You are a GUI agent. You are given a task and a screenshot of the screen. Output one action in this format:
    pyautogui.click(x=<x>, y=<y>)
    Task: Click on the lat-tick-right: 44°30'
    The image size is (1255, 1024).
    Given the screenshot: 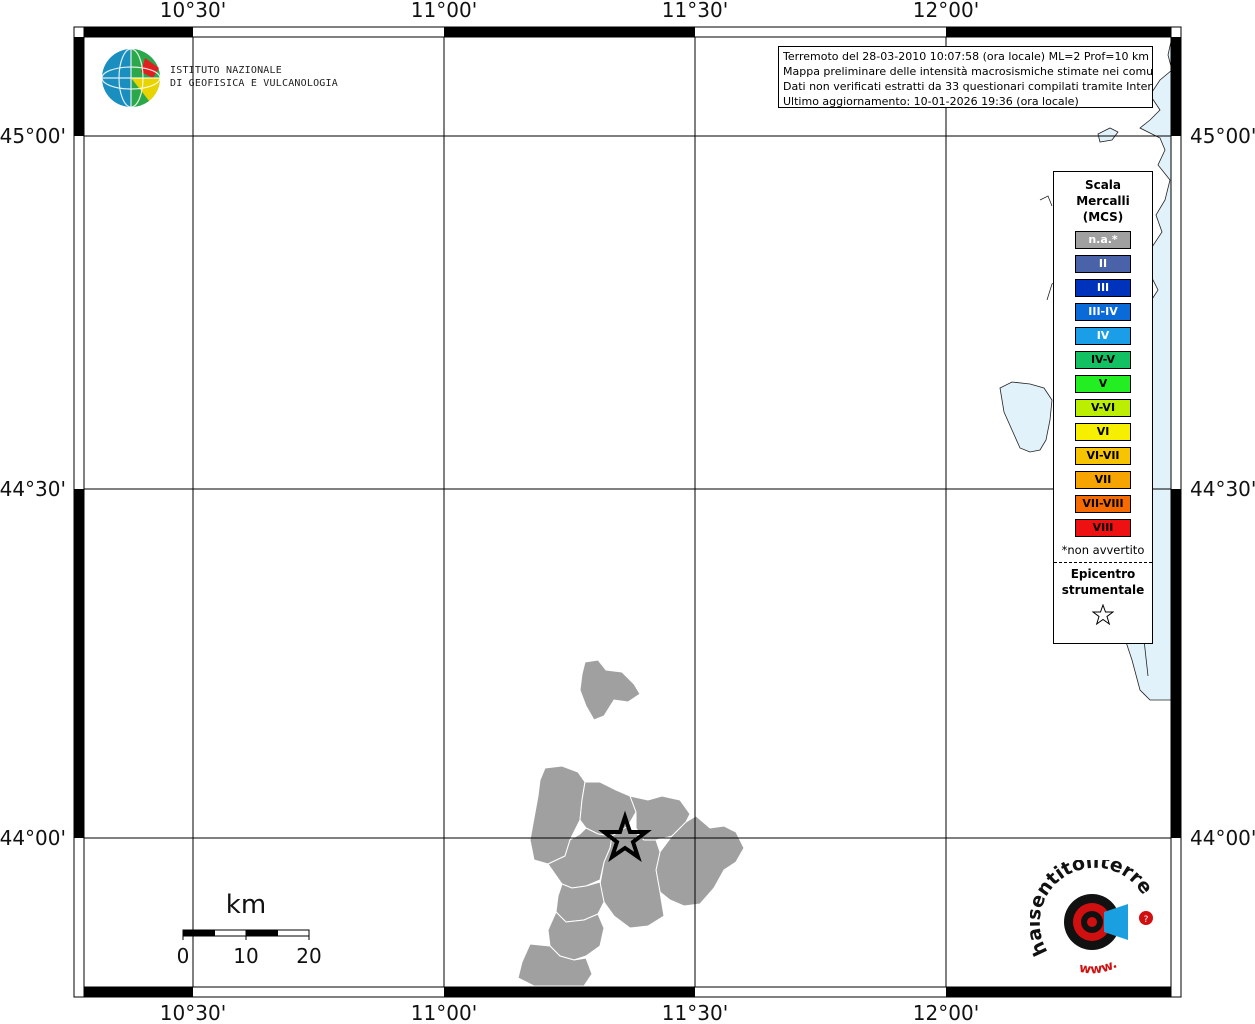 What is the action you would take?
    pyautogui.click(x=1222, y=489)
    